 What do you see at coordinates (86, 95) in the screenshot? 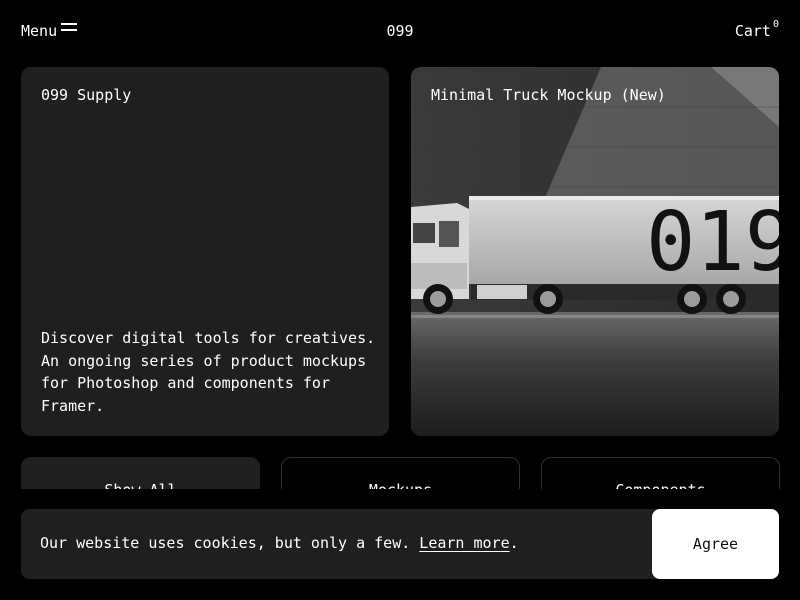
I see `supply-title: 099 Supply` at bounding box center [86, 95].